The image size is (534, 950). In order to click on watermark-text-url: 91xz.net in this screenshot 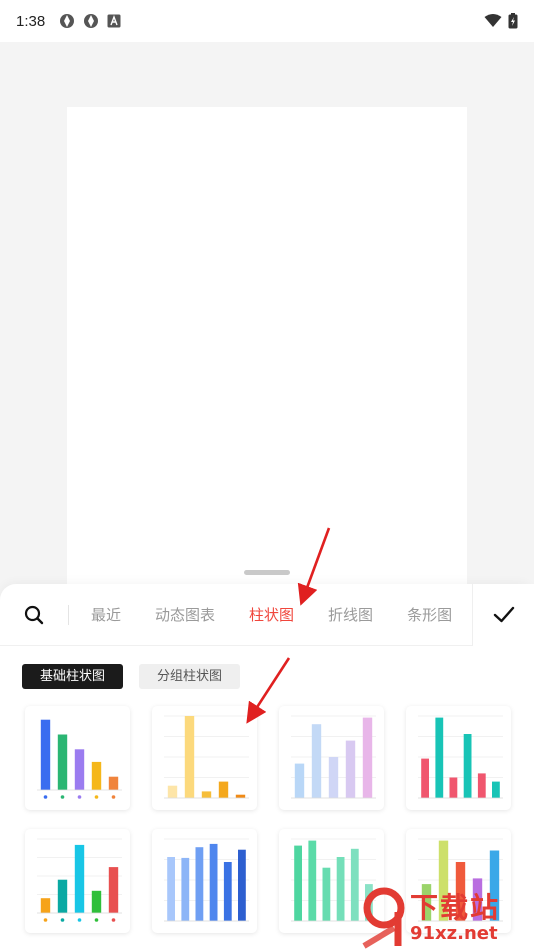, I will do `click(454, 933)`.